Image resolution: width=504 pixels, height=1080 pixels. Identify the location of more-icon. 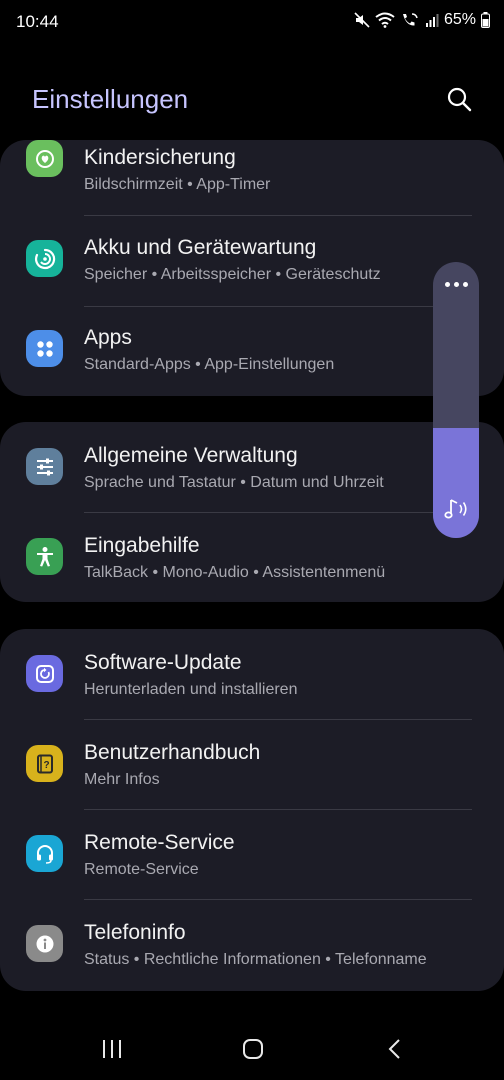
(456, 284).